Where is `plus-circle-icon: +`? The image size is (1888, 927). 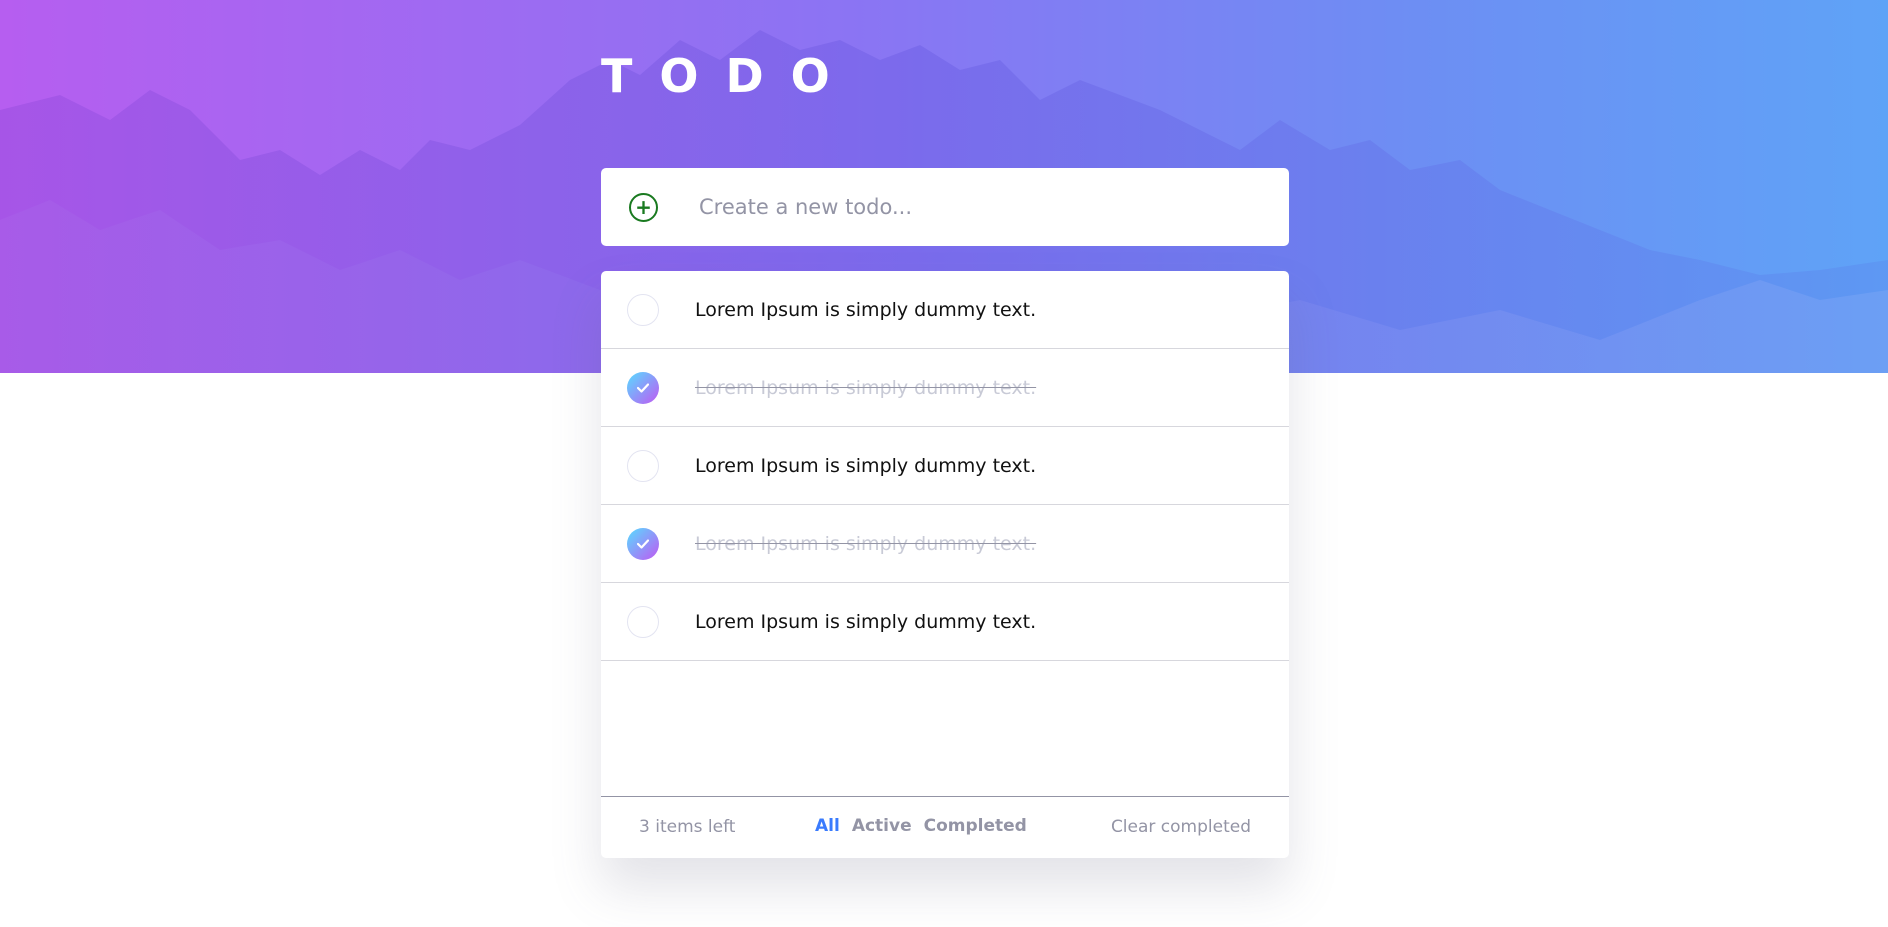
plus-circle-icon: + is located at coordinates (643, 207).